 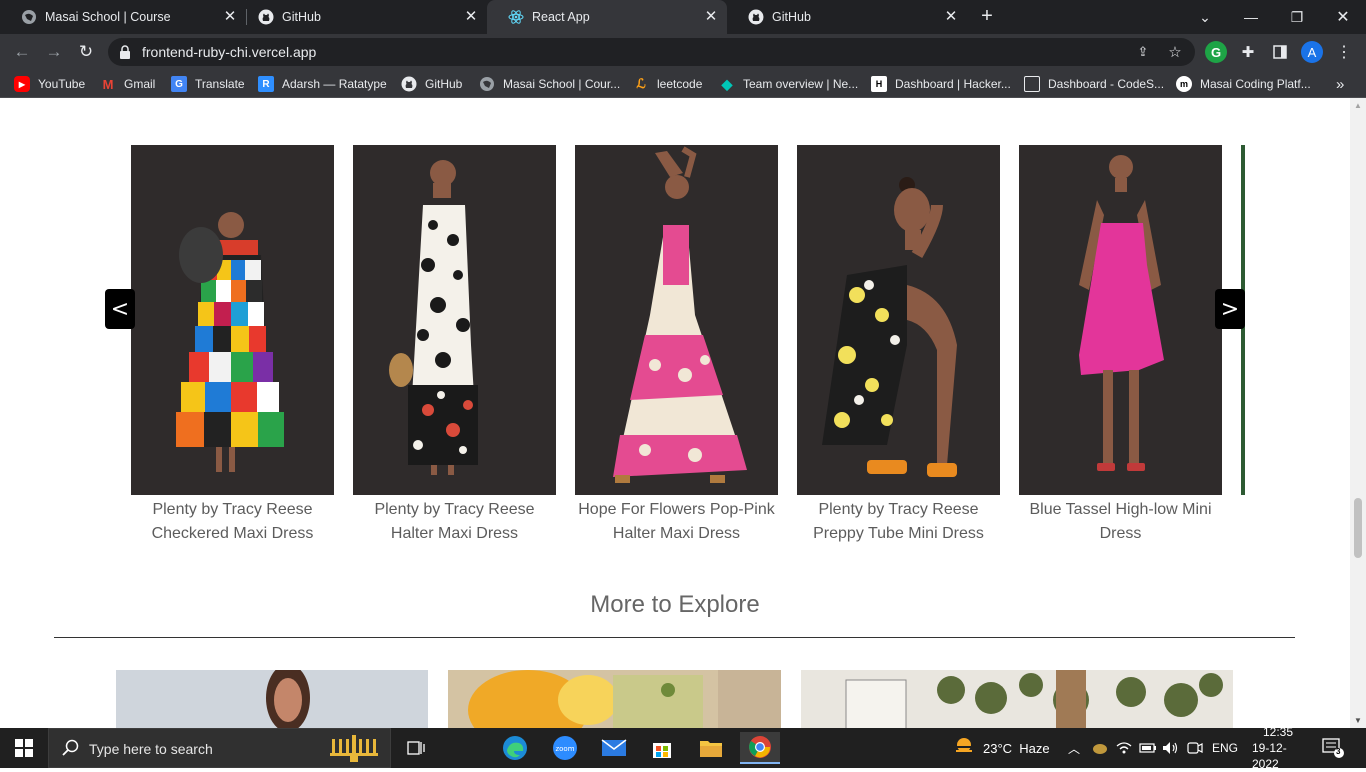 I want to click on bookmark-youtube: ▶ YouTube, so click(x=49, y=84).